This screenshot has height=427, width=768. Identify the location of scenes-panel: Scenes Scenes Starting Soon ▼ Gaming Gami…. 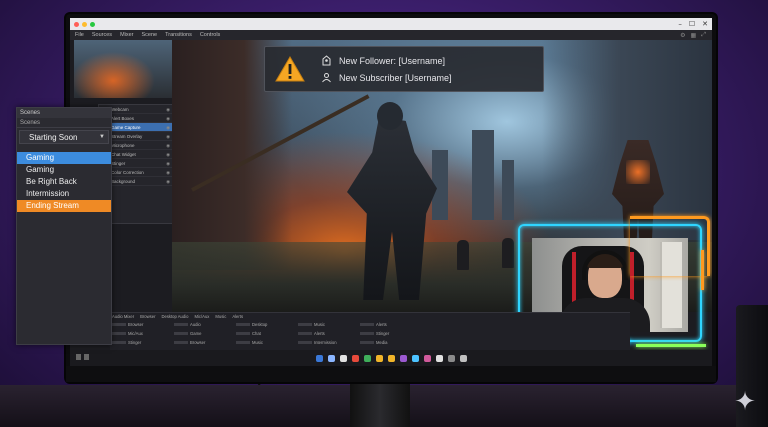
(64, 226).